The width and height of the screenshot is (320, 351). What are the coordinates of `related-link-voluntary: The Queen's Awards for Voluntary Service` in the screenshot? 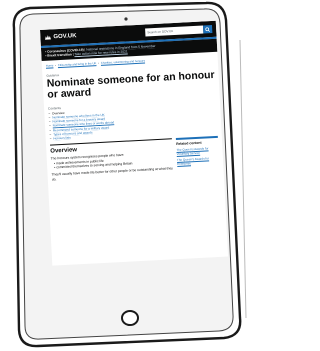 It's located at (197, 151).